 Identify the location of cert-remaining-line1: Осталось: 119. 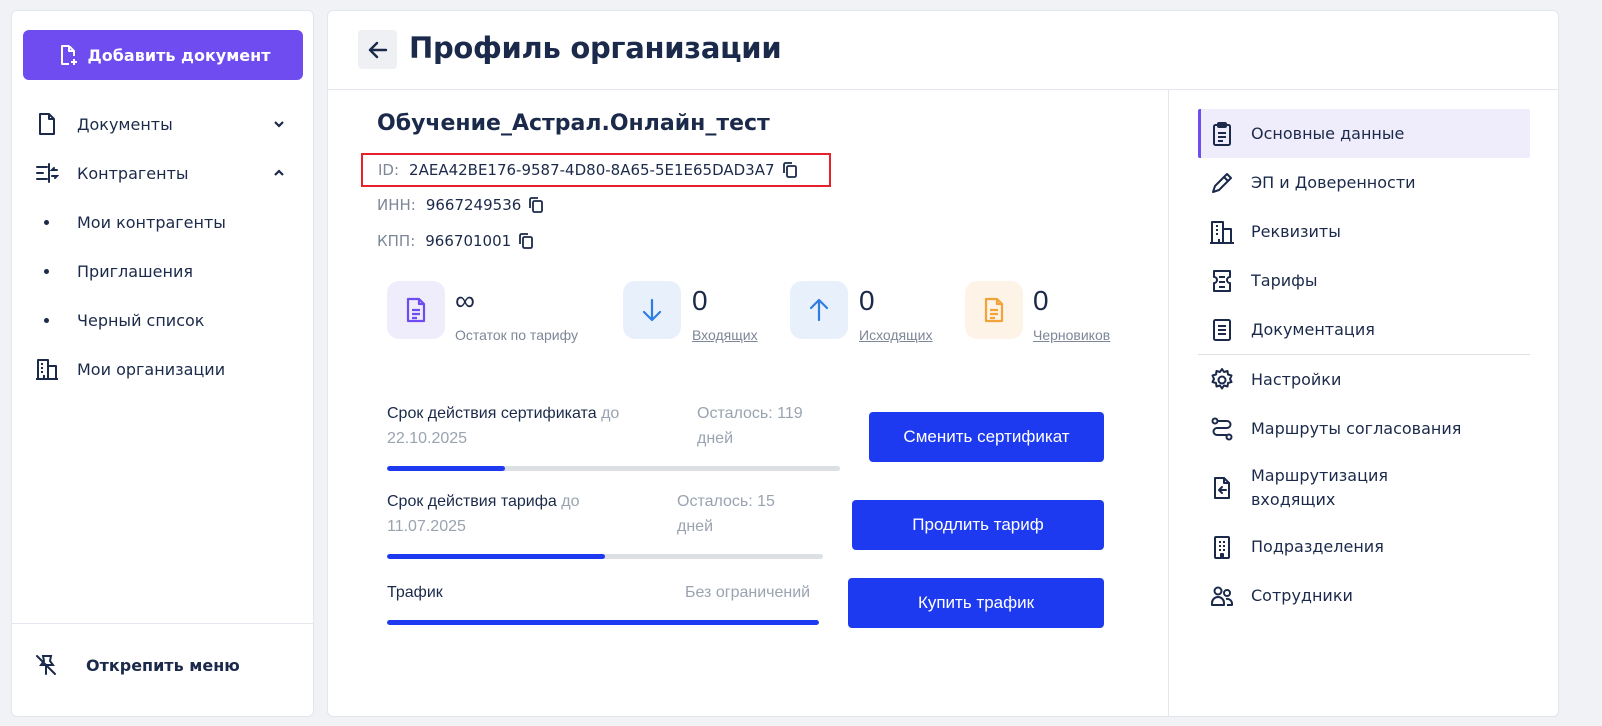
(750, 413).